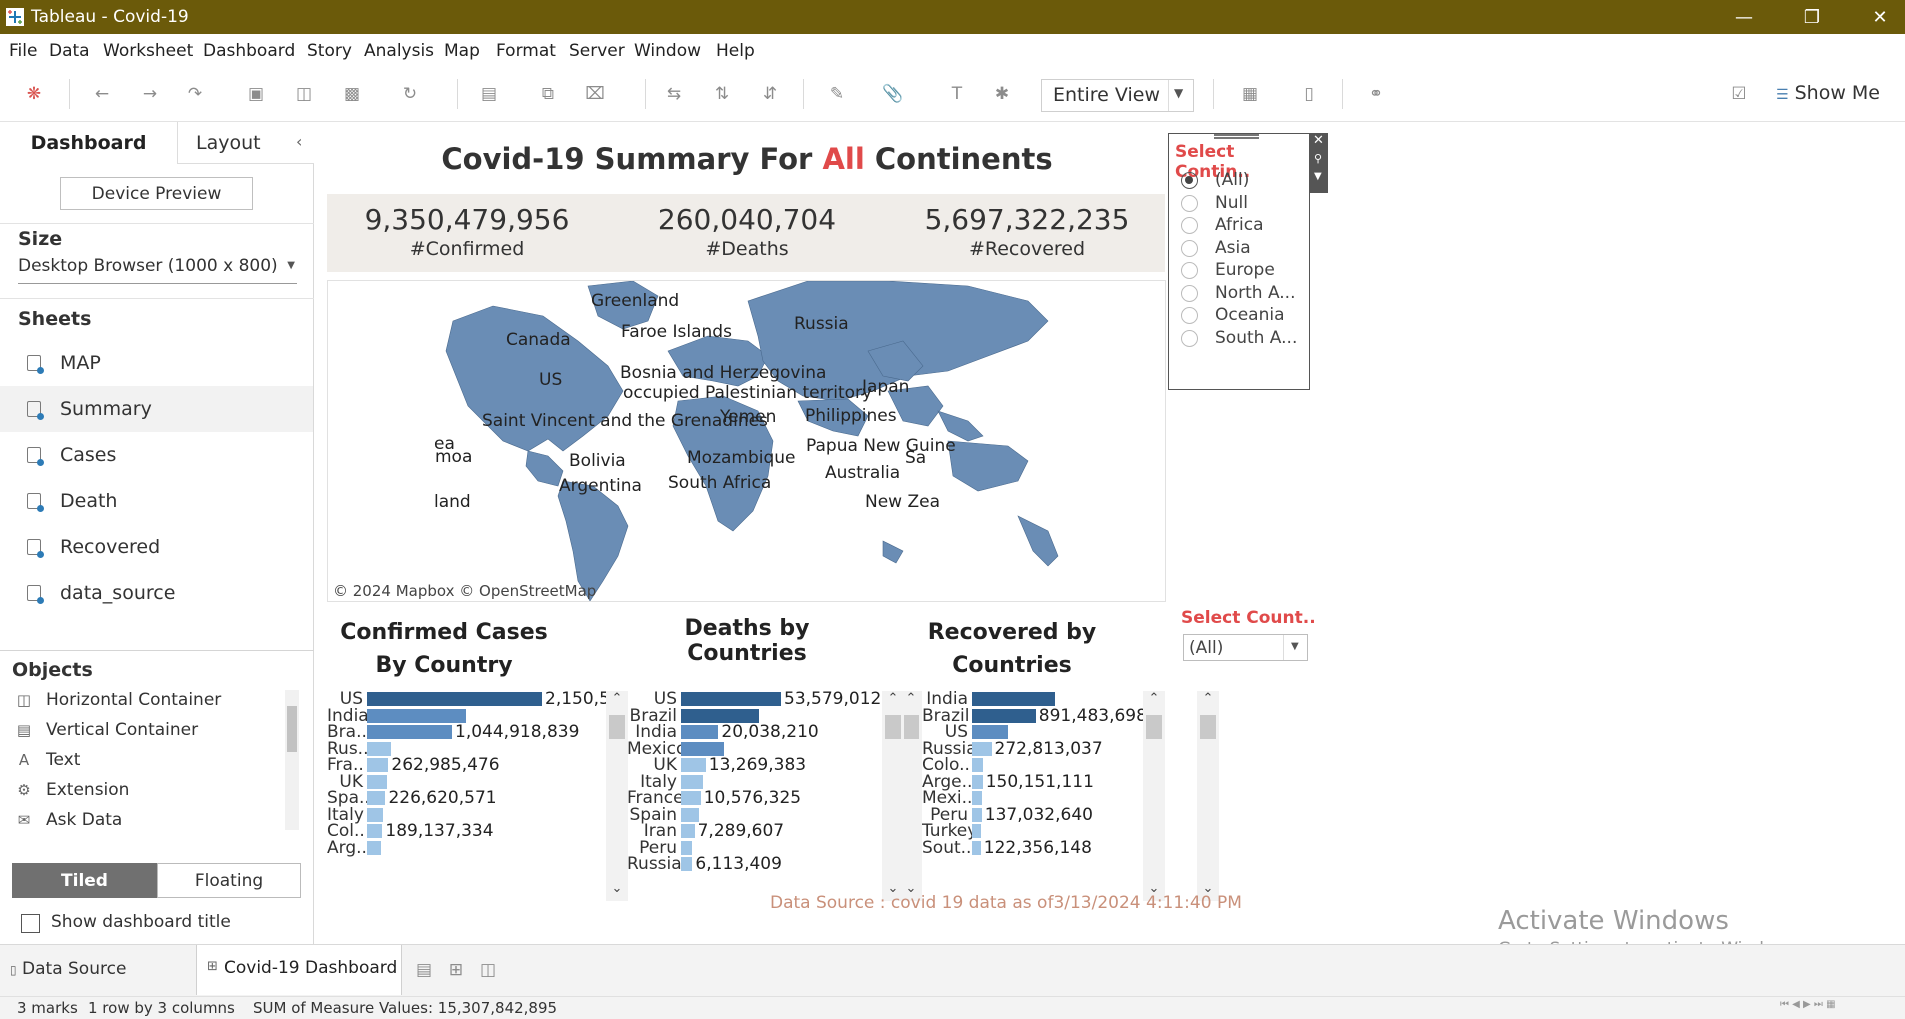 This screenshot has width=1905, height=1019. I want to click on pin-icon: ✱, so click(1002, 94).